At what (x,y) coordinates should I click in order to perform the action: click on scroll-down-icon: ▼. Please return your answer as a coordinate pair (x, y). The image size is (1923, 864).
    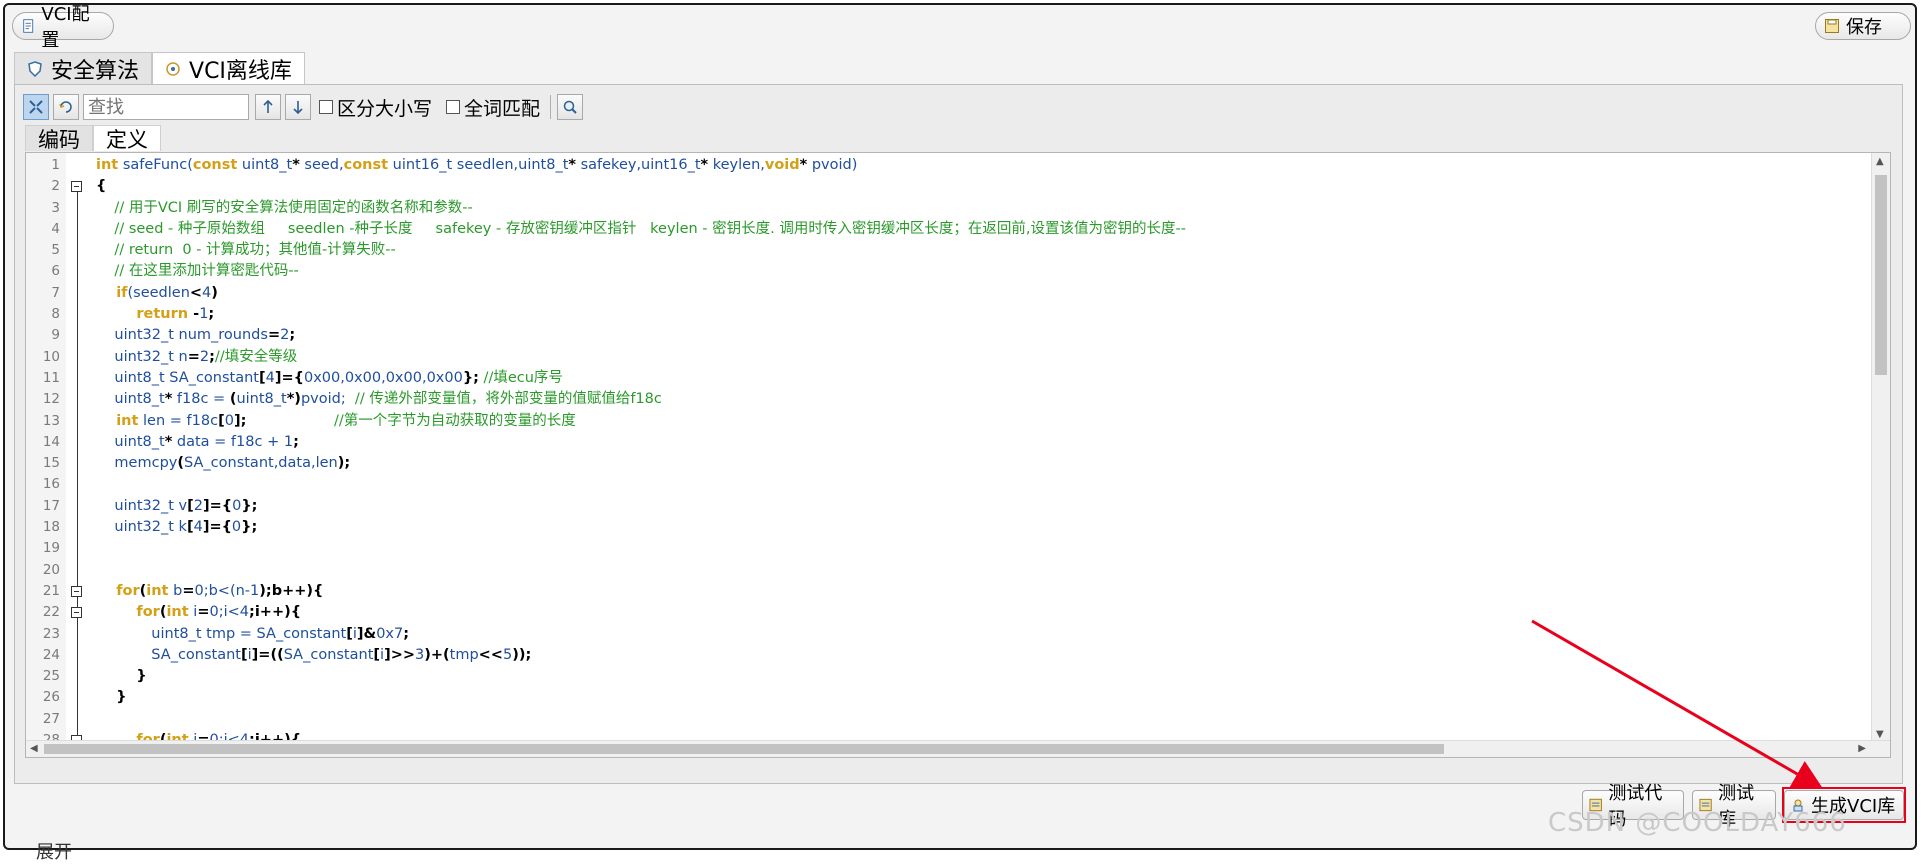
    Looking at the image, I should click on (1880, 734).